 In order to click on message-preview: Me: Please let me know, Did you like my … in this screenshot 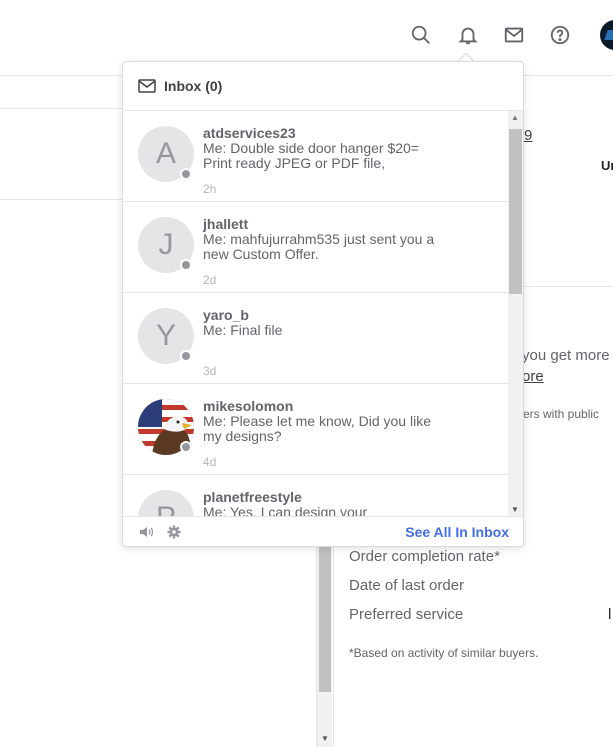, I will do `click(317, 428)`.